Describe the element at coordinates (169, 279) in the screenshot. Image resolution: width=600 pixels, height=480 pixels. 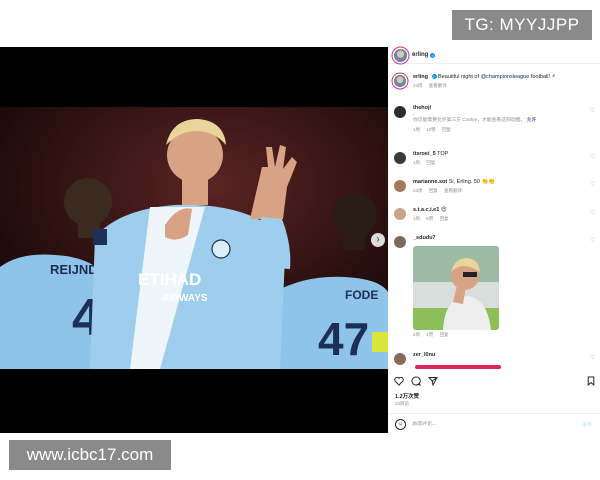
I see `jersey-sponsor: ETIHAD` at that location.